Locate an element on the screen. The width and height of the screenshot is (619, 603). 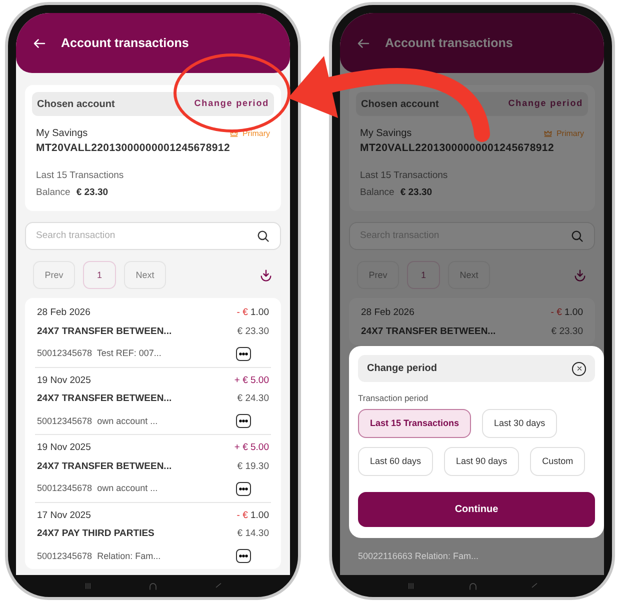
sheet-title: Change period is located at coordinates (402, 369).